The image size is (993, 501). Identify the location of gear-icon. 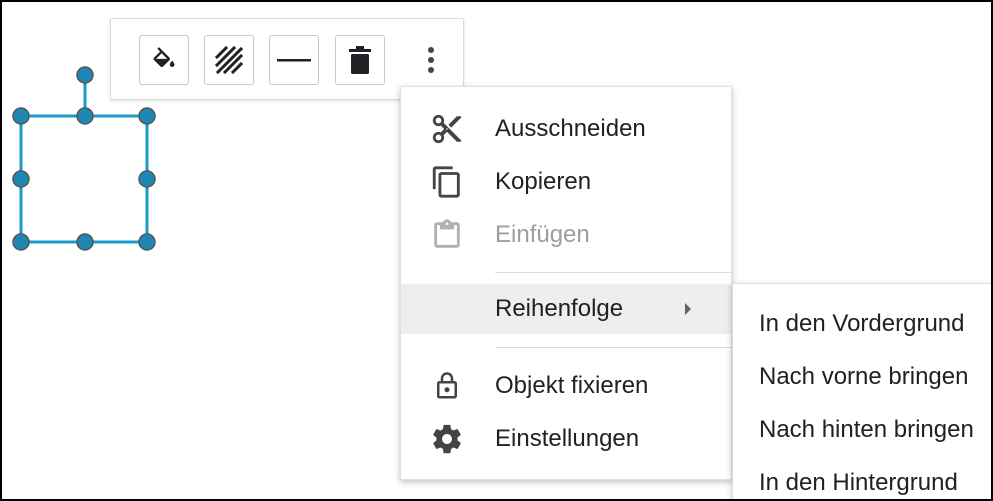
(447, 439).